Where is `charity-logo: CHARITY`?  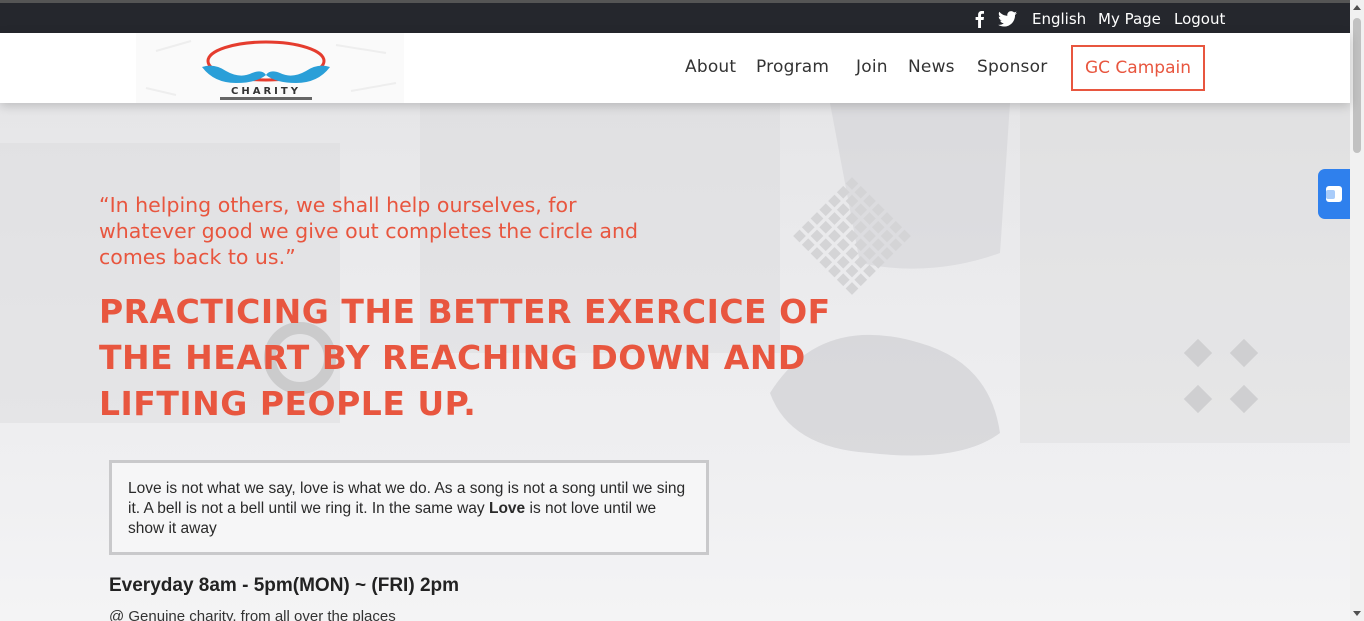 charity-logo: CHARITY is located at coordinates (270, 68).